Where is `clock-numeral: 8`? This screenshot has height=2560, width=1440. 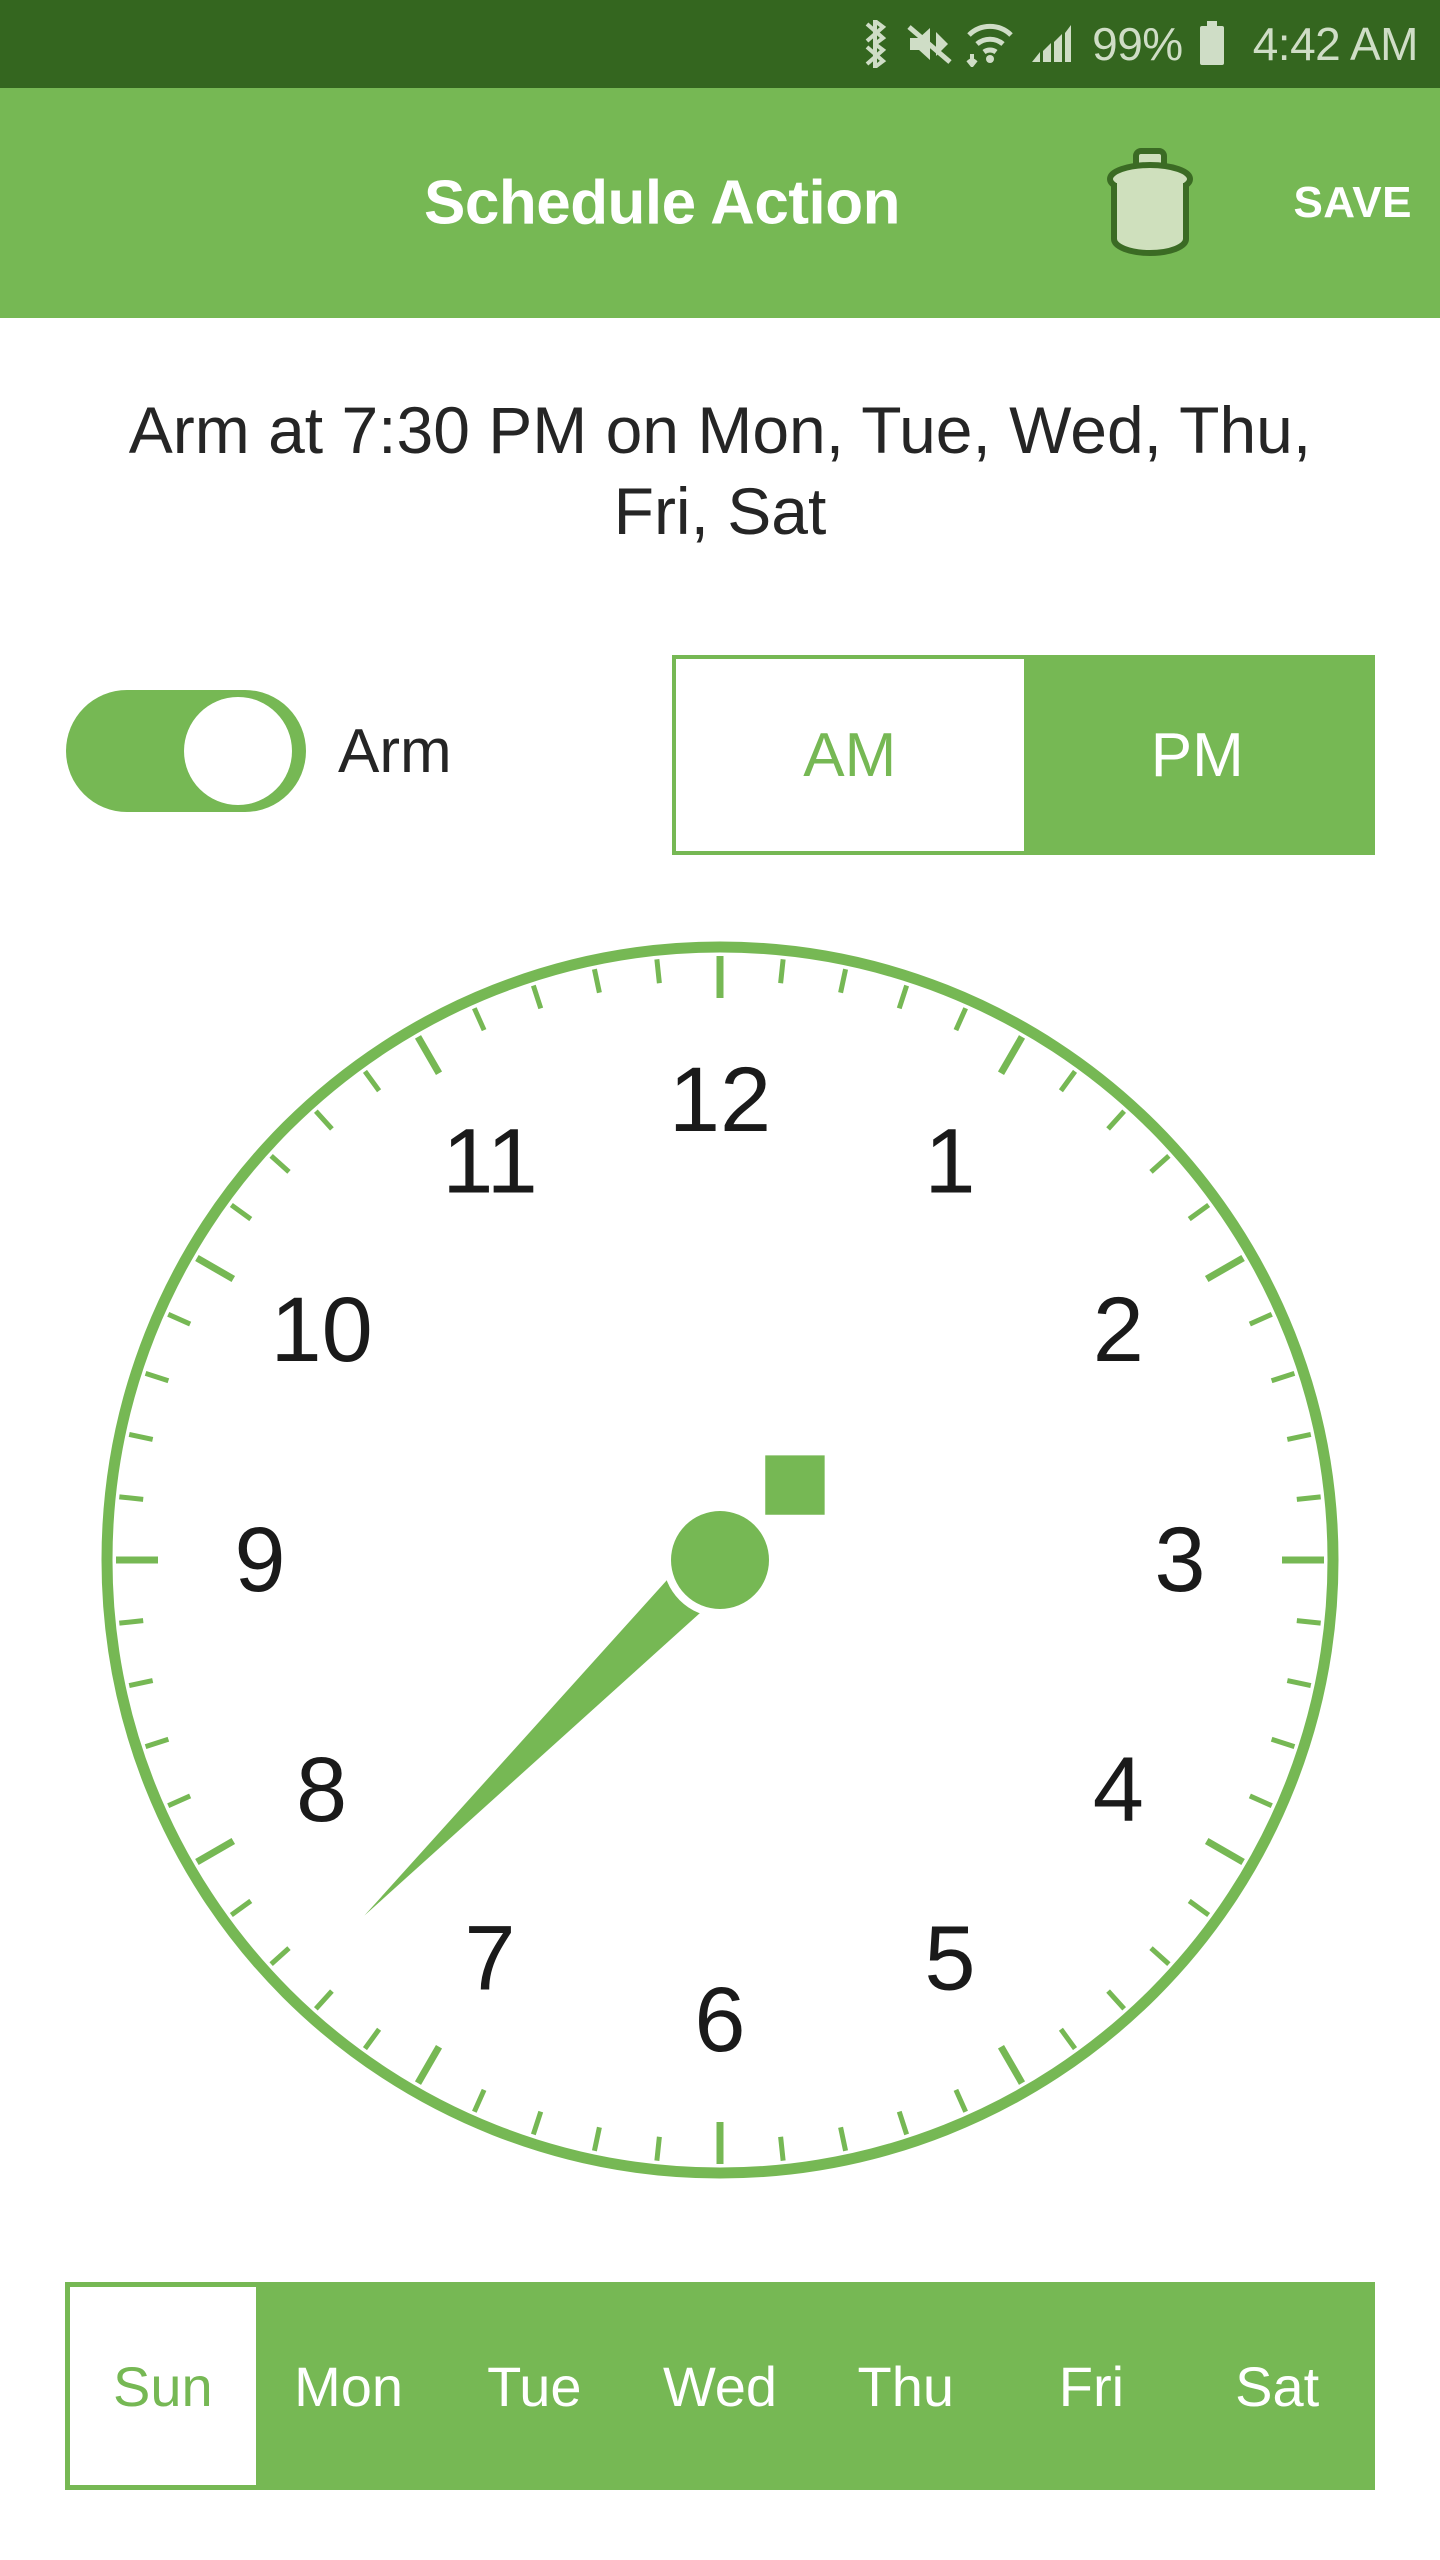
clock-numeral: 8 is located at coordinates (321, 1790).